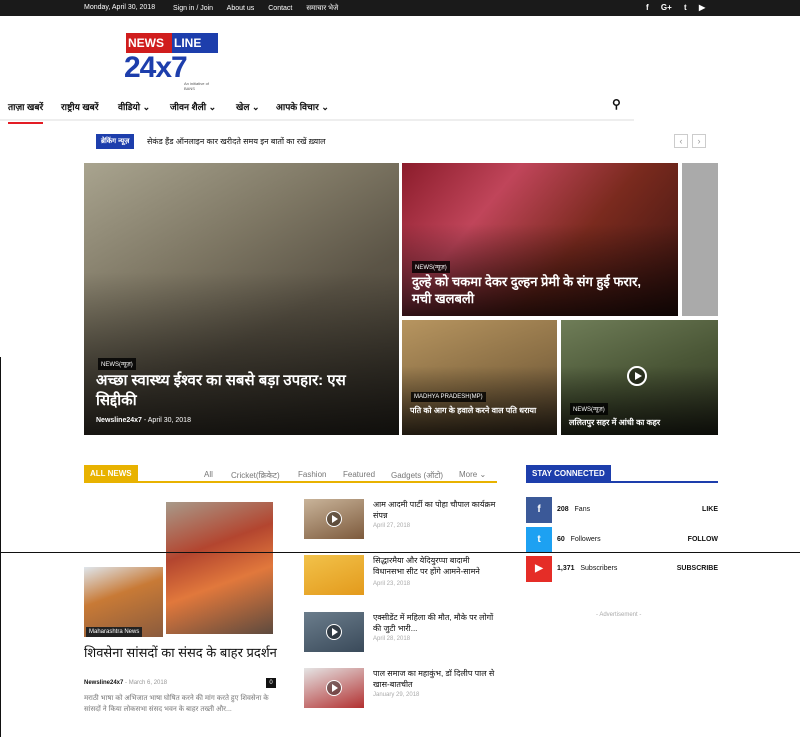 The width and height of the screenshot is (800, 745). I want to click on site-logo: NEWS LINE 24x7 An initiative of BANS, so click(172, 62).